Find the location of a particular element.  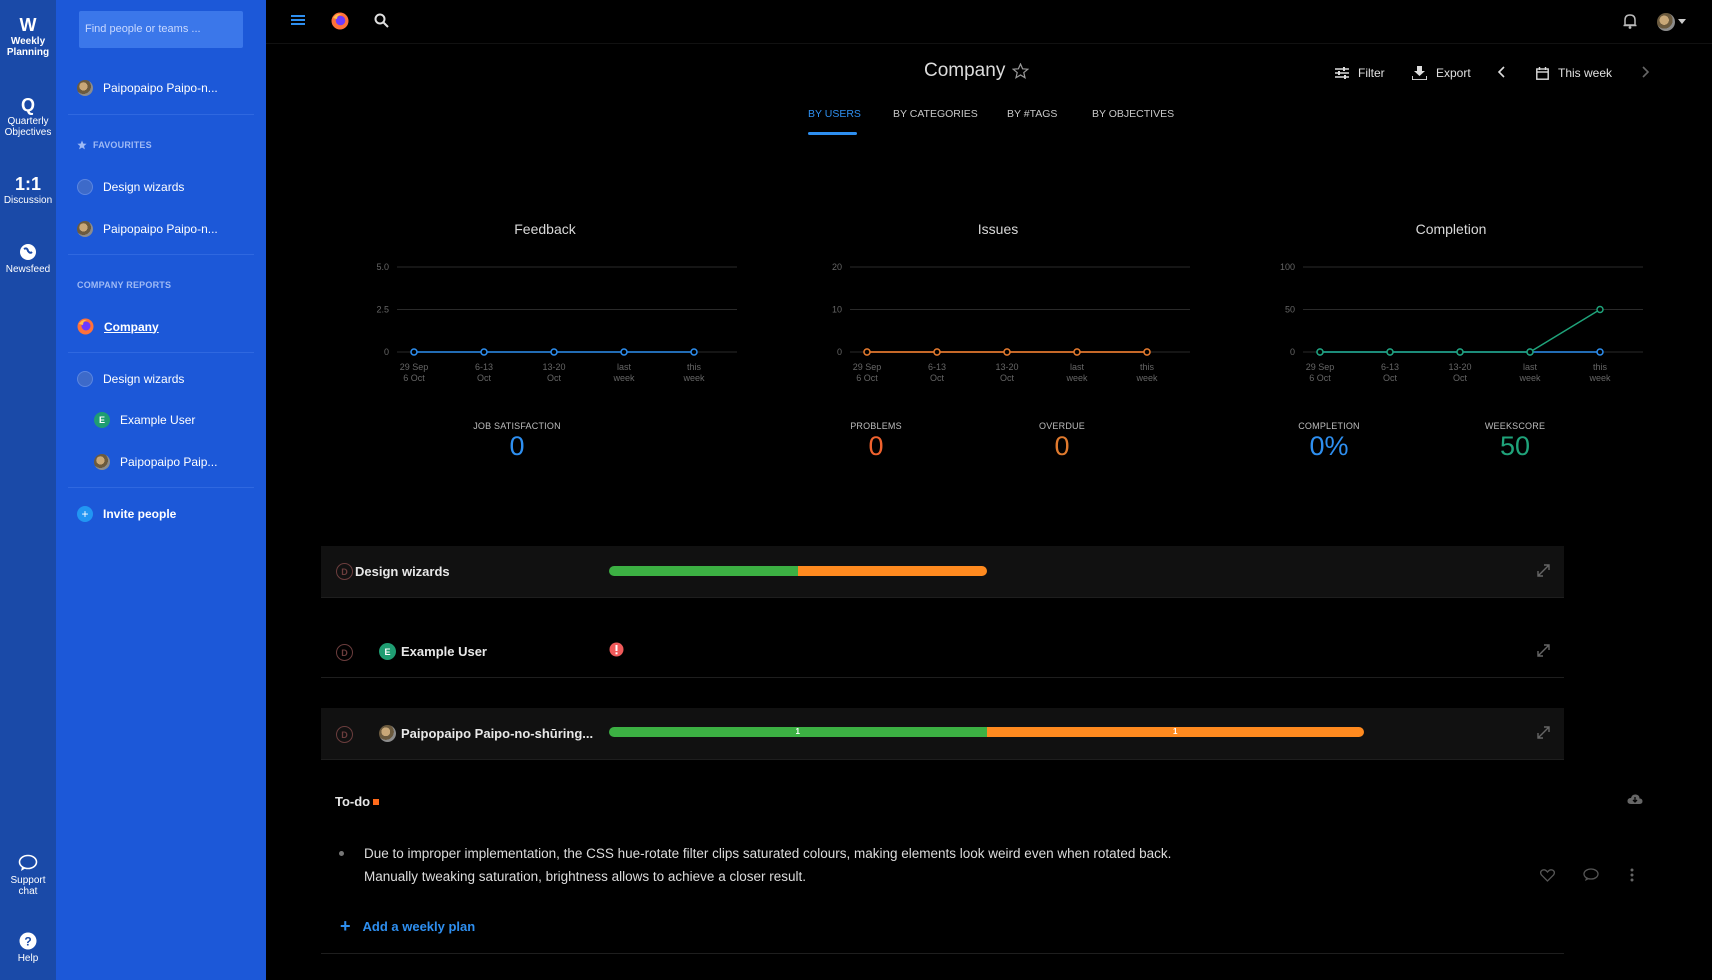

newsfeed-label: Newsfeed is located at coordinates (28, 269).